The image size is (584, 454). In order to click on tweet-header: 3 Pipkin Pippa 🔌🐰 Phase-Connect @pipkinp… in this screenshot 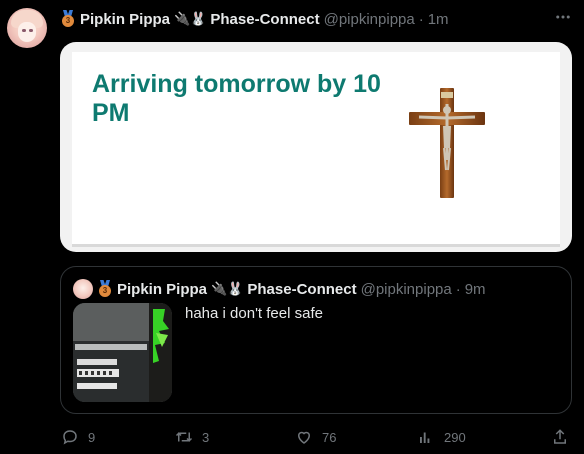, I will do `click(254, 19)`.